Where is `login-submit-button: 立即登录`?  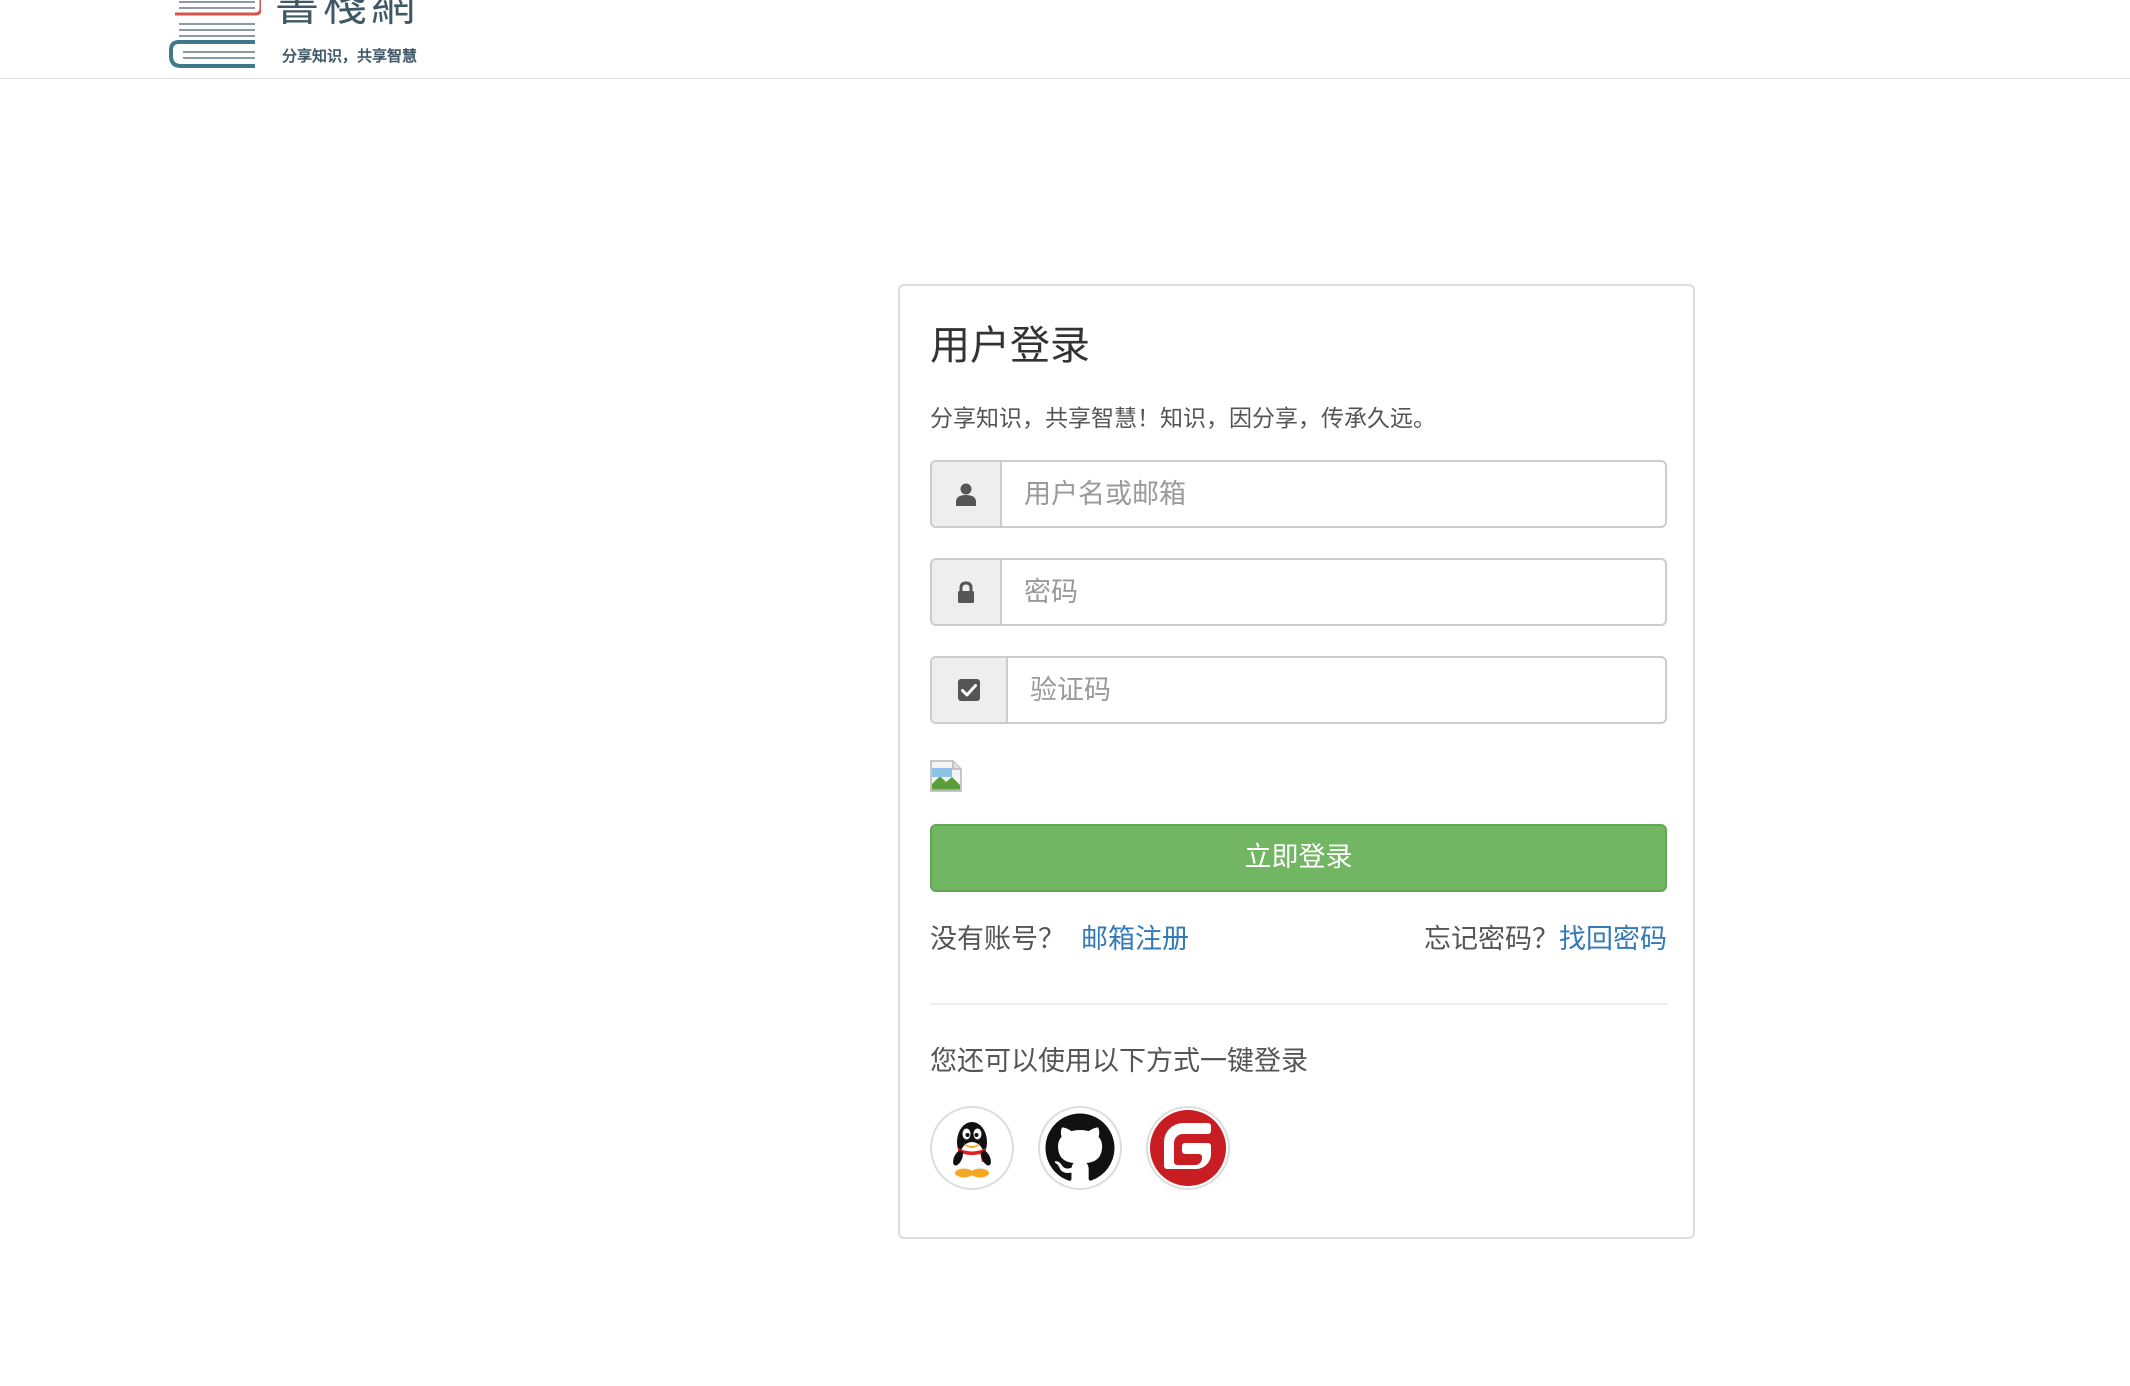 login-submit-button: 立即登录 is located at coordinates (1298, 858).